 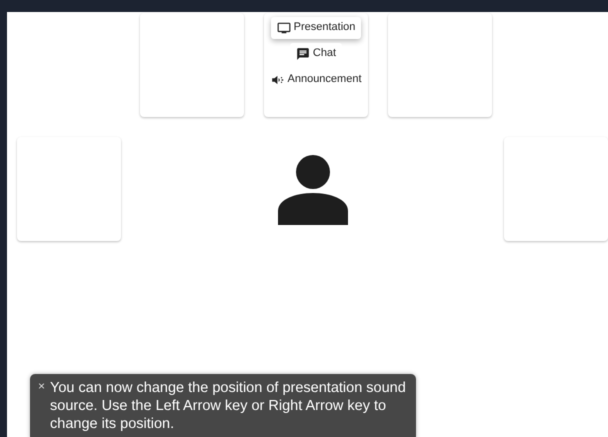 What do you see at coordinates (277, 80) in the screenshot?
I see `megaphone-icon` at bounding box center [277, 80].